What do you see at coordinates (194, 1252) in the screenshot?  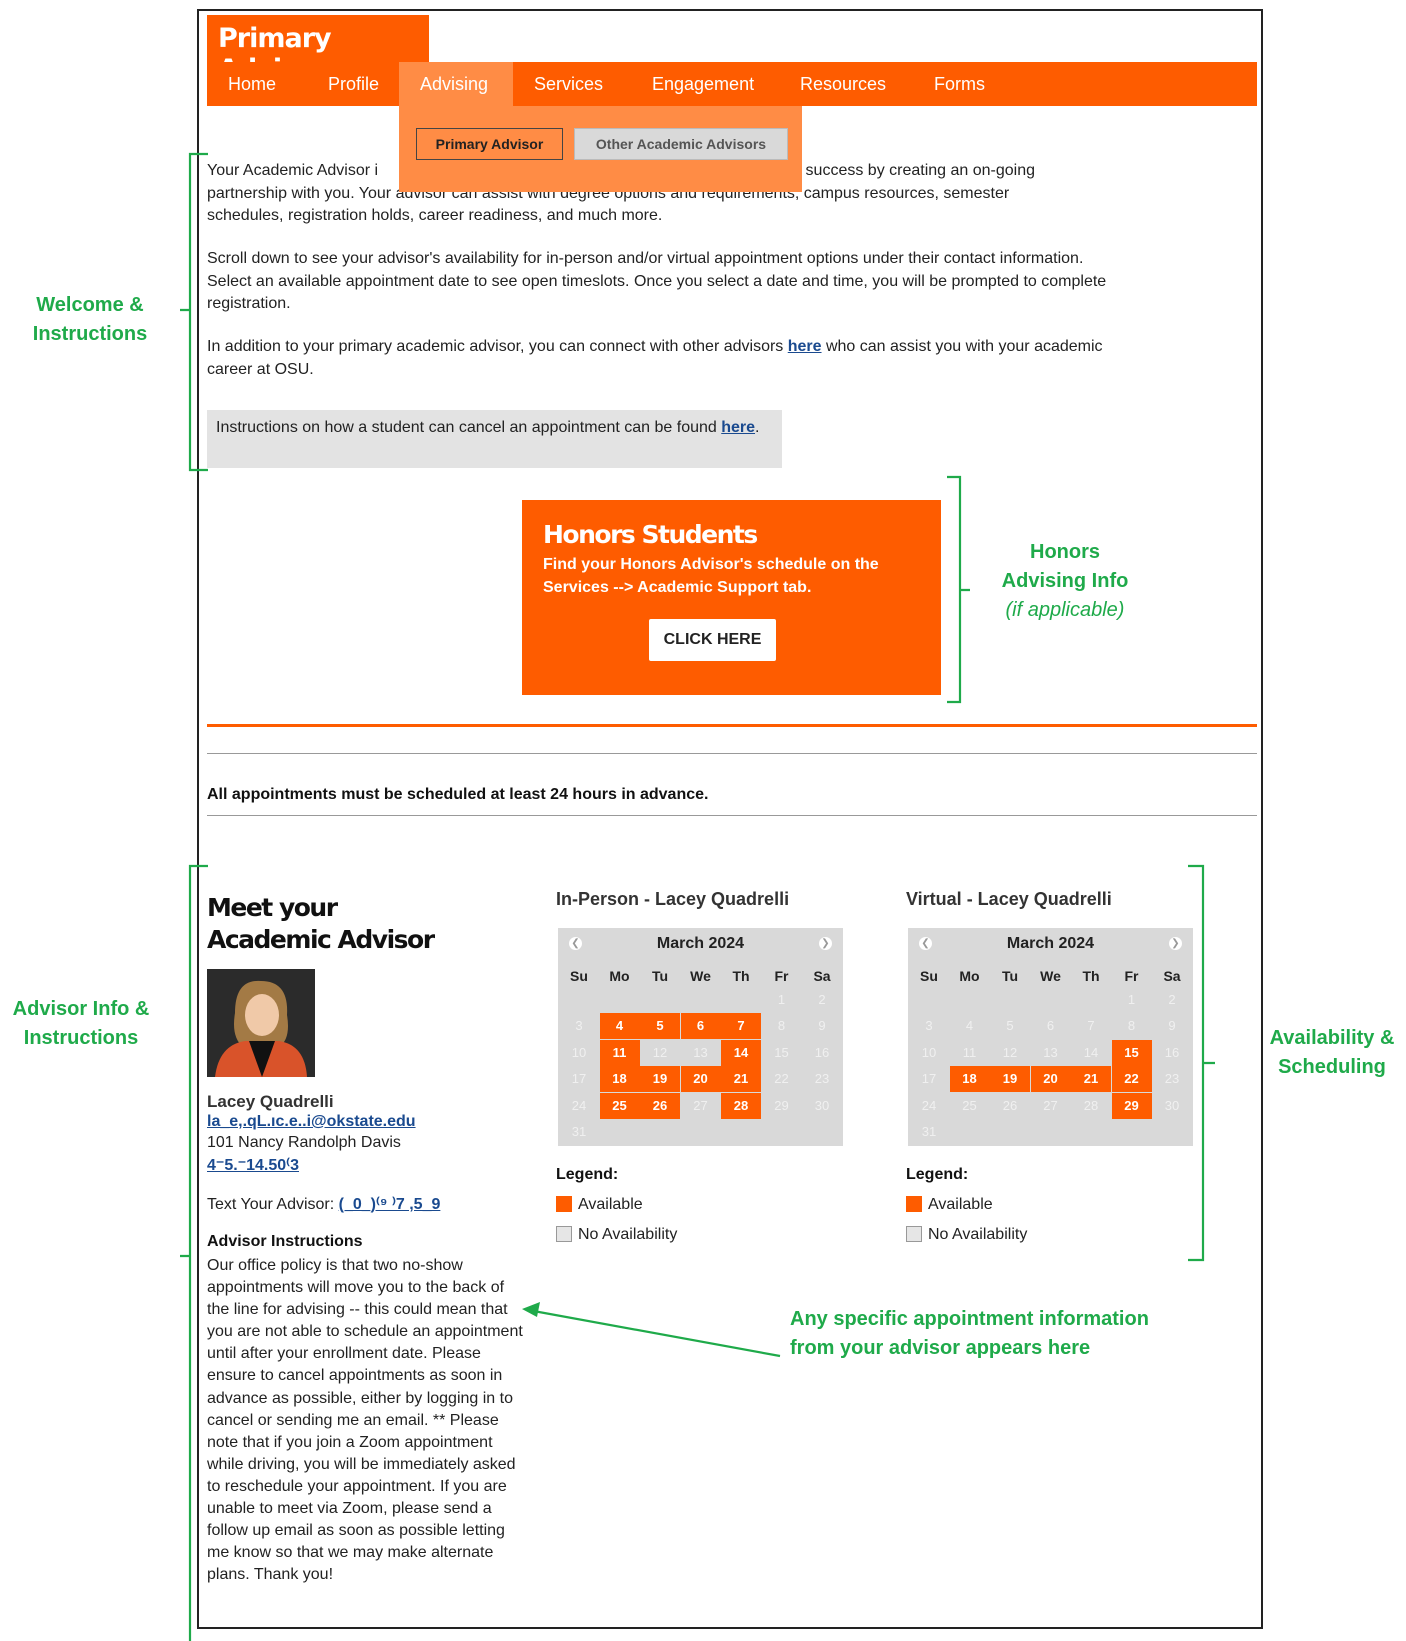 I see `advisor-bracket` at bounding box center [194, 1252].